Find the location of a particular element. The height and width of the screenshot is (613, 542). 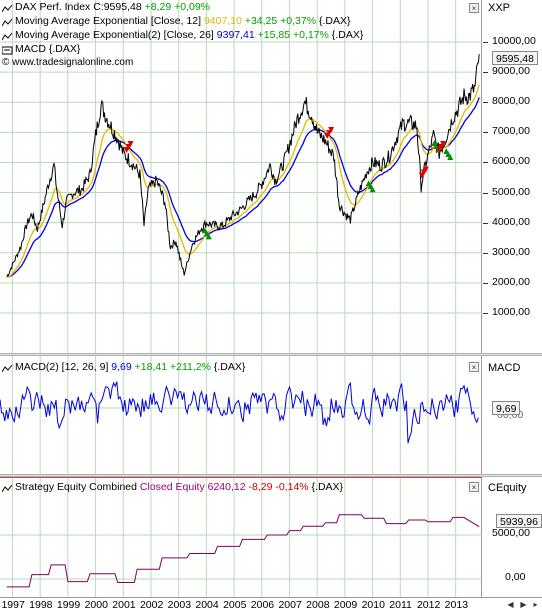

legend-part: MACD {.DAX} is located at coordinates (48, 49).